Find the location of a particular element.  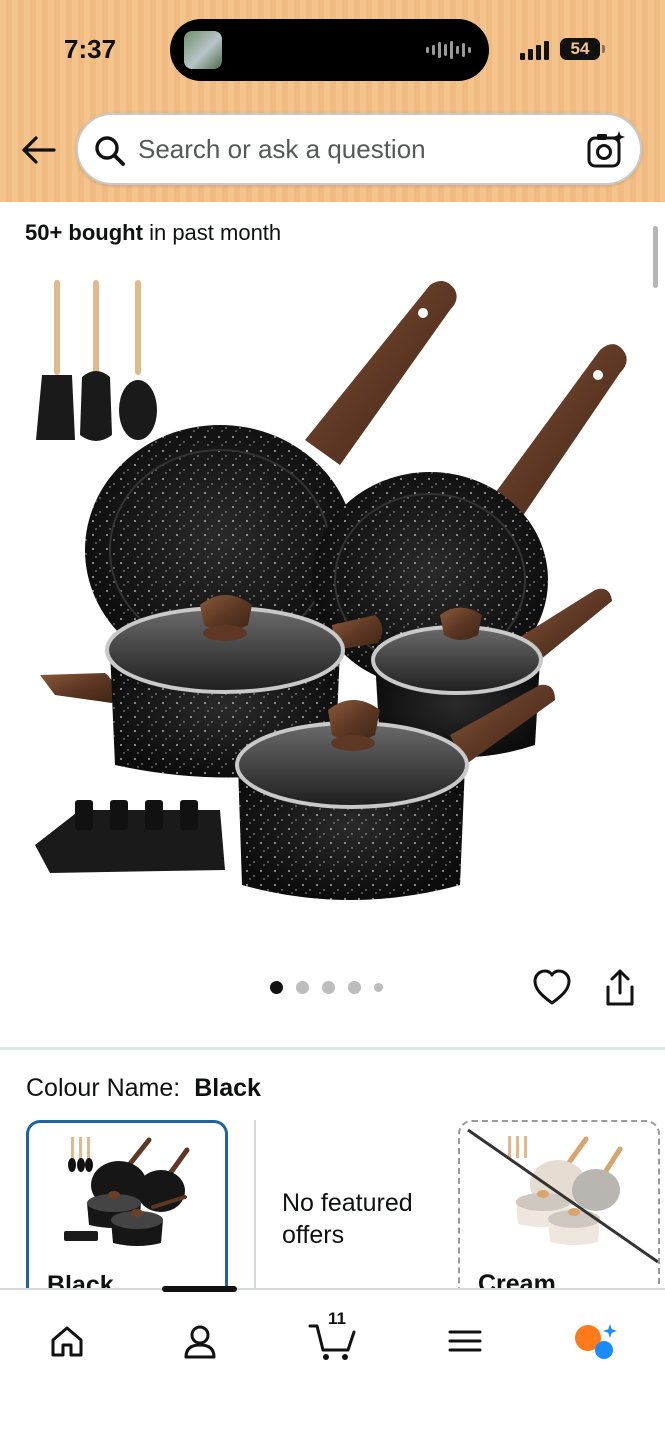

utensils is located at coordinates (96, 360).